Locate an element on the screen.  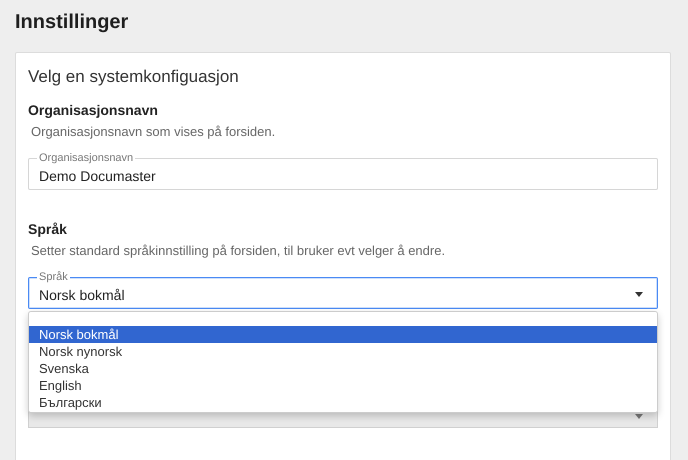
section-heading: Språk is located at coordinates (48, 229).